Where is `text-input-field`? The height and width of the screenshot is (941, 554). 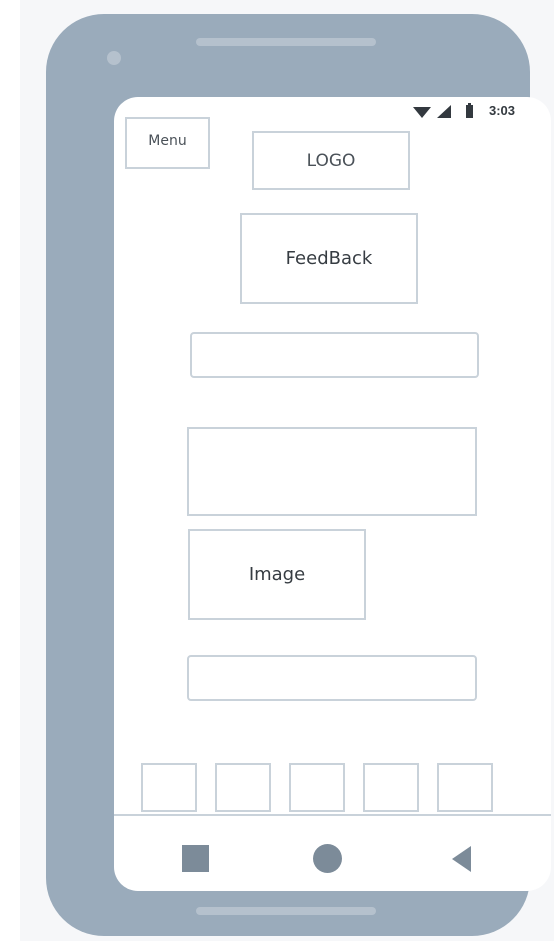
text-input-field is located at coordinates (334, 355).